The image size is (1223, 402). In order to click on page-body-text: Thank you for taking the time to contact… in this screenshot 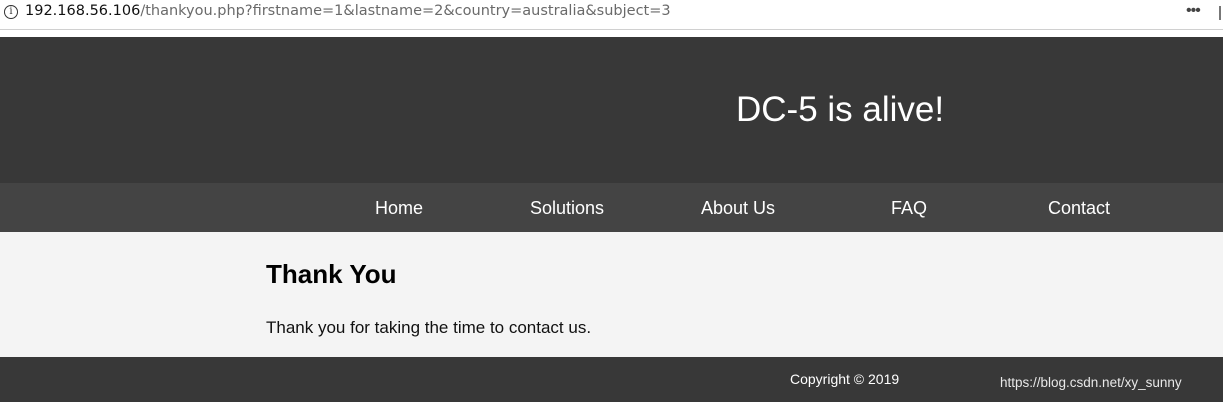, I will do `click(429, 327)`.